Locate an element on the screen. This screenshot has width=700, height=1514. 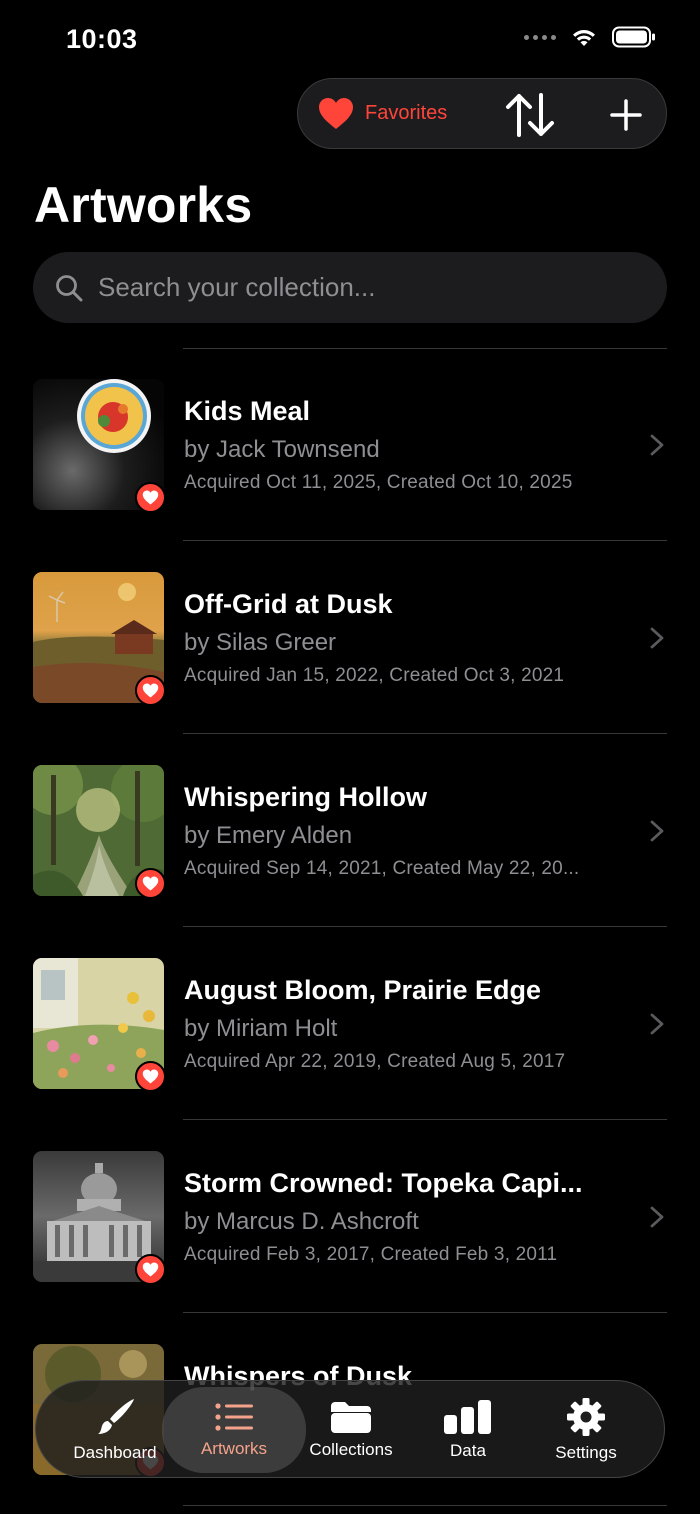
tab-artworks: Artworks is located at coordinates (234, 1430).